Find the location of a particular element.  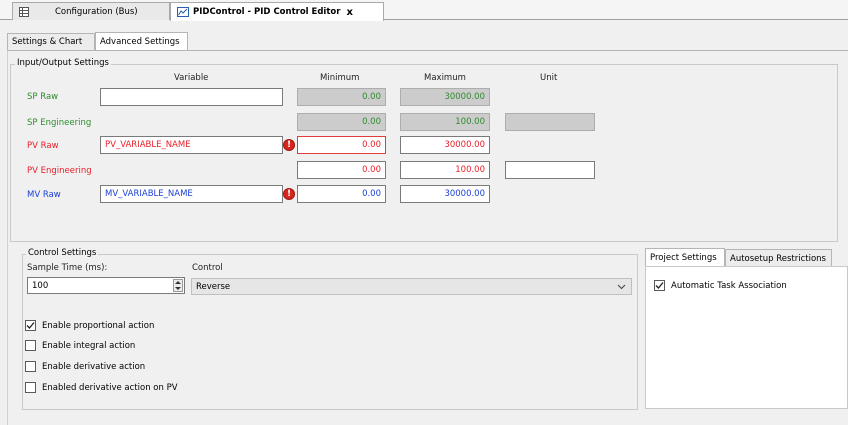

sp-engineering-min-input: 0.00 is located at coordinates (341, 122).